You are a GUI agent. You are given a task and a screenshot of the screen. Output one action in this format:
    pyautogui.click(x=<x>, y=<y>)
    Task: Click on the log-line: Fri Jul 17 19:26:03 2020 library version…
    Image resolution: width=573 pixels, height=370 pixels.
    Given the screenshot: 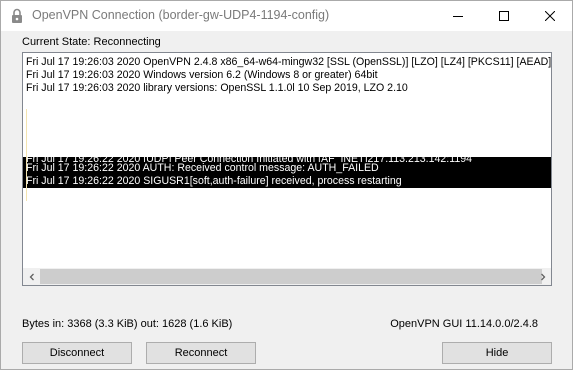 What is the action you would take?
    pyautogui.click(x=287, y=88)
    